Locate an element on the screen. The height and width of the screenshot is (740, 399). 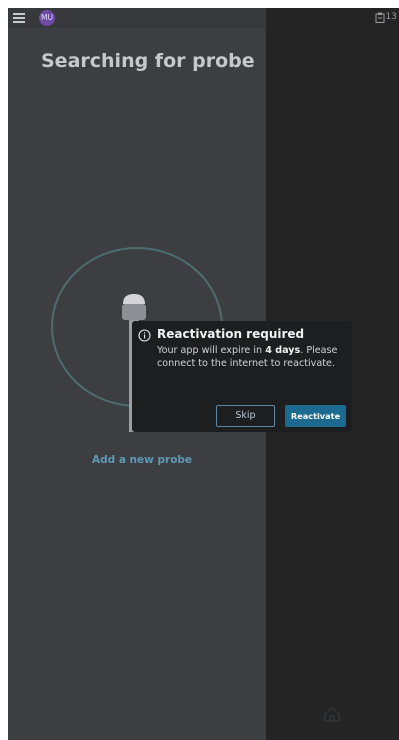
page-title: Searching for probe is located at coordinates (148, 61).